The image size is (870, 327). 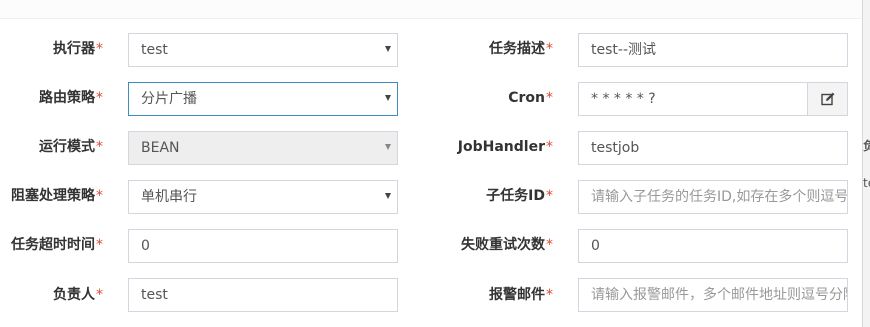 What do you see at coordinates (530, 98) in the screenshot?
I see `label-cron: Cron*` at bounding box center [530, 98].